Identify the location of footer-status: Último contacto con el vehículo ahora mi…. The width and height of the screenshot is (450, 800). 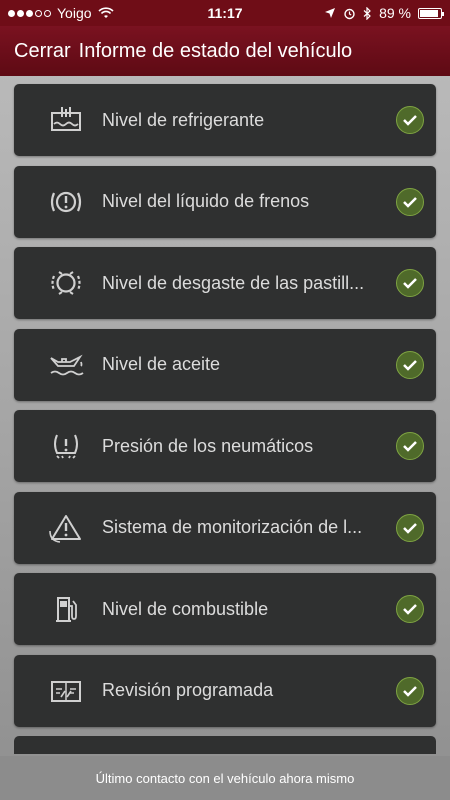
(225, 778).